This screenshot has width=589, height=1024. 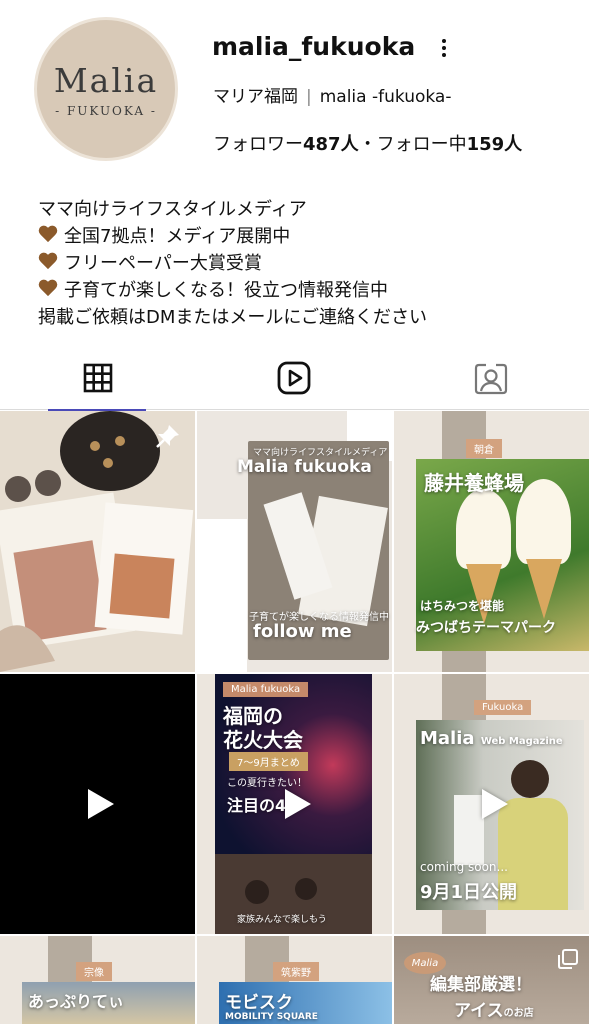 What do you see at coordinates (521, 741) in the screenshot?
I see `post-6-title-sub: Web Magazine` at bounding box center [521, 741].